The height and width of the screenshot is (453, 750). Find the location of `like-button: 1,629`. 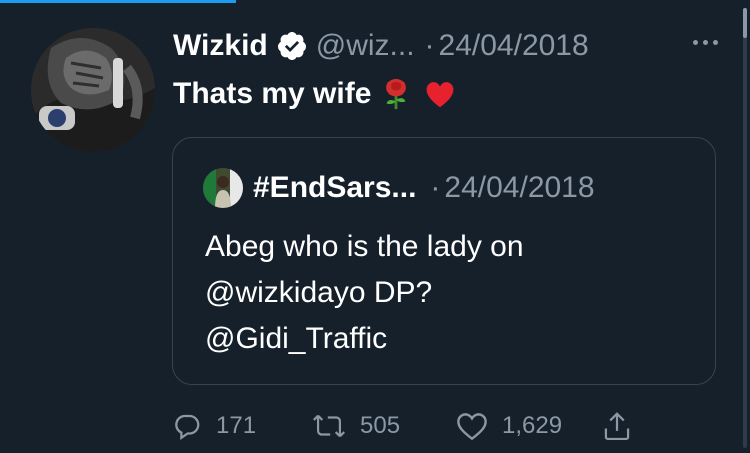

like-button: 1,629 is located at coordinates (509, 426).